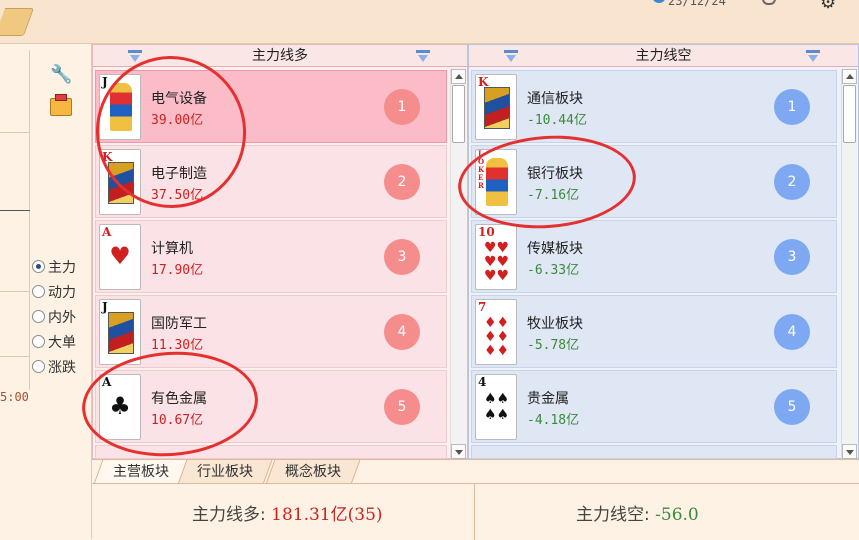 Image resolution: width=859 pixels, height=540 pixels. What do you see at coordinates (697, 4) in the screenshot?
I see `date-label: 23/12/24` at bounding box center [697, 4].